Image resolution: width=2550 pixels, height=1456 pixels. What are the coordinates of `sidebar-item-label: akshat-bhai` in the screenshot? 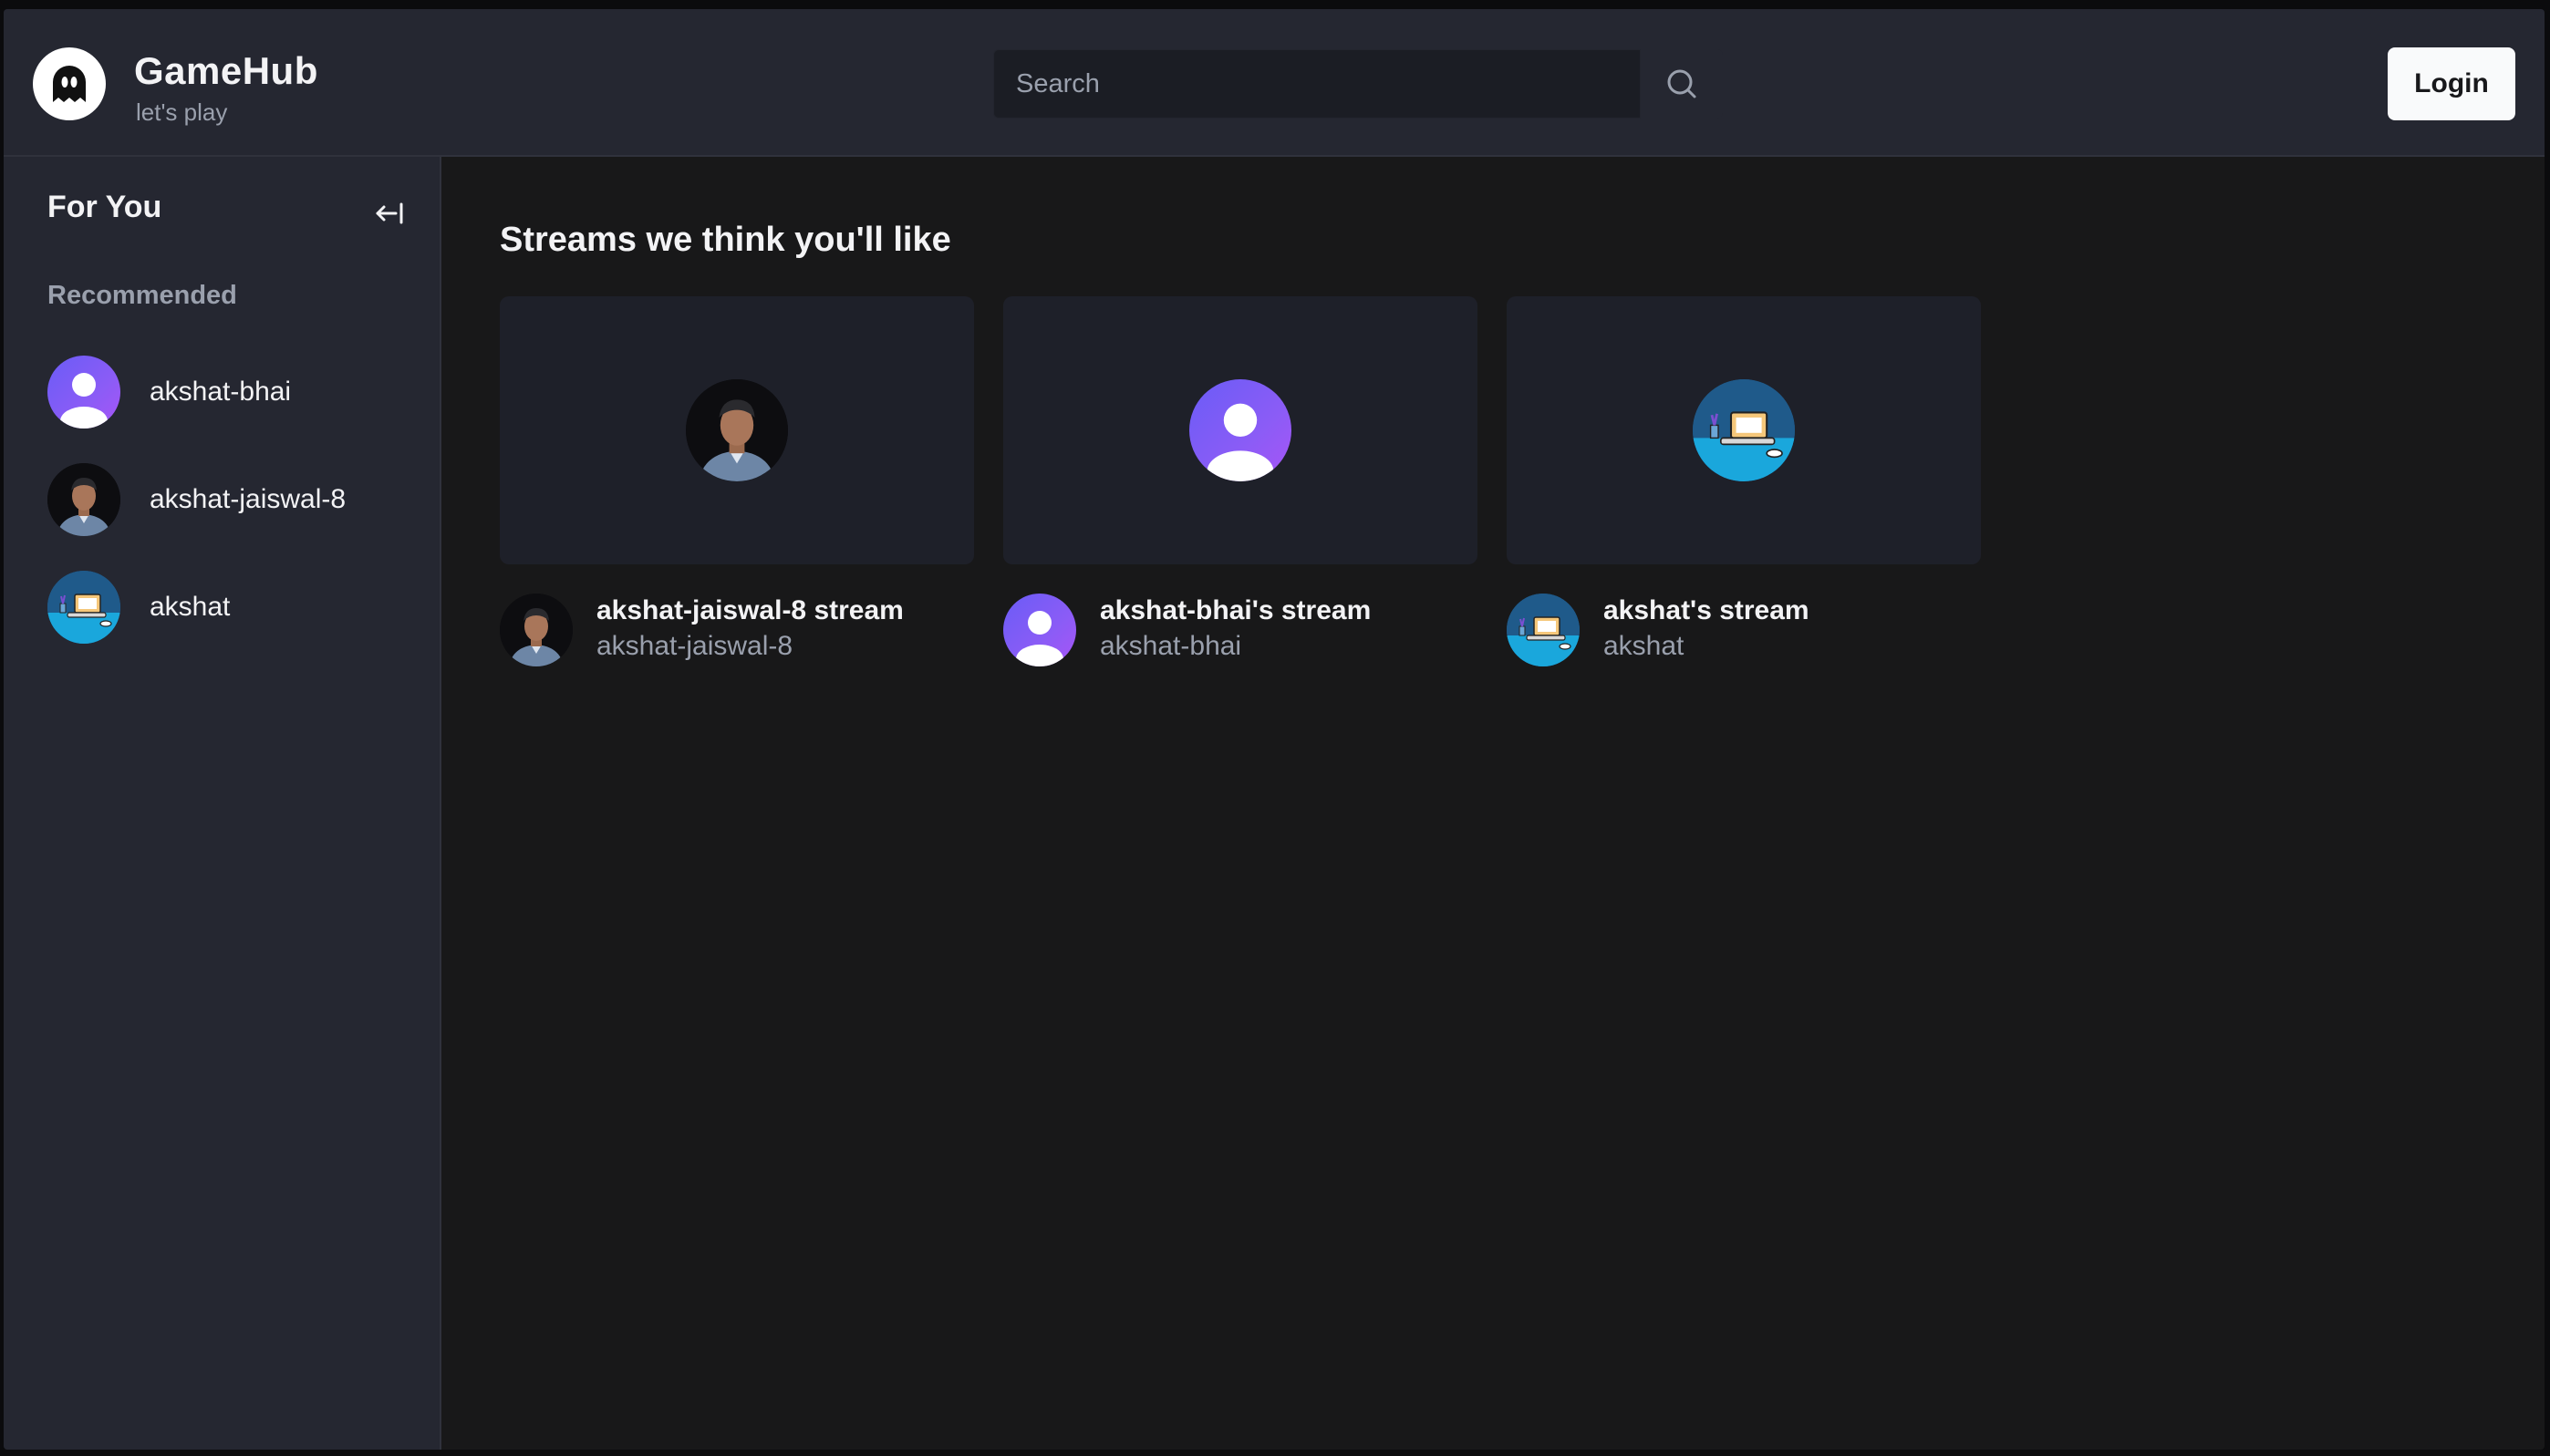 It's located at (221, 392).